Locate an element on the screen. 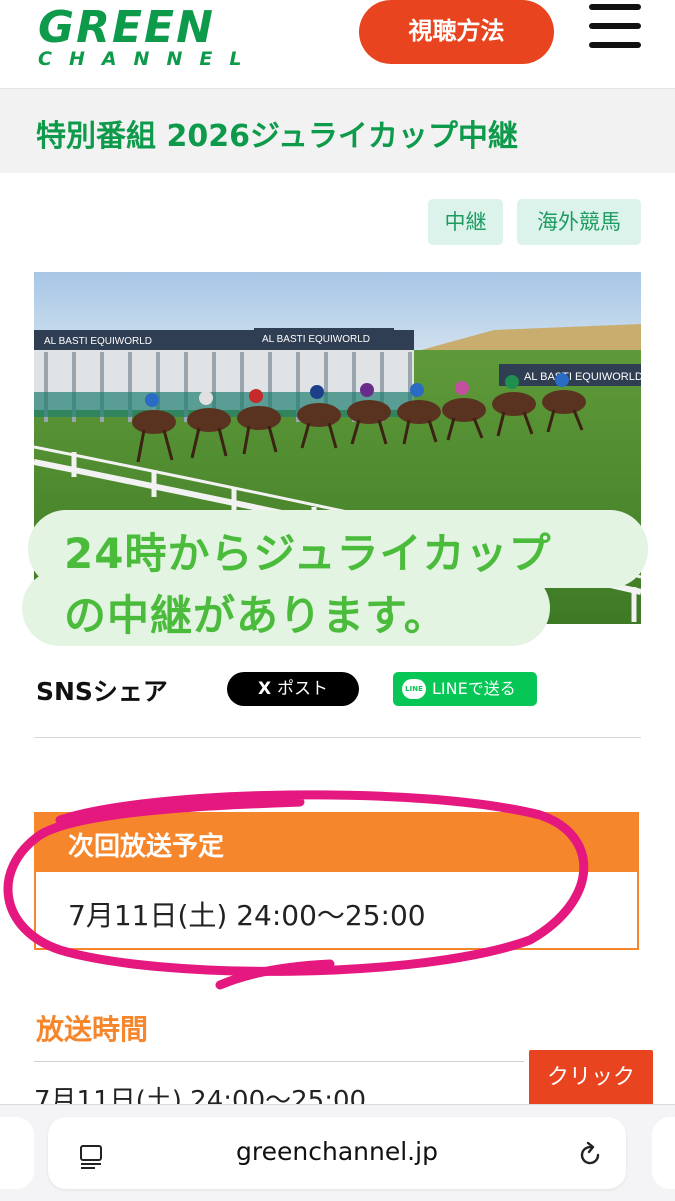  site-header: GREEN CHANNEL 視聴方法 is located at coordinates (337, 44).